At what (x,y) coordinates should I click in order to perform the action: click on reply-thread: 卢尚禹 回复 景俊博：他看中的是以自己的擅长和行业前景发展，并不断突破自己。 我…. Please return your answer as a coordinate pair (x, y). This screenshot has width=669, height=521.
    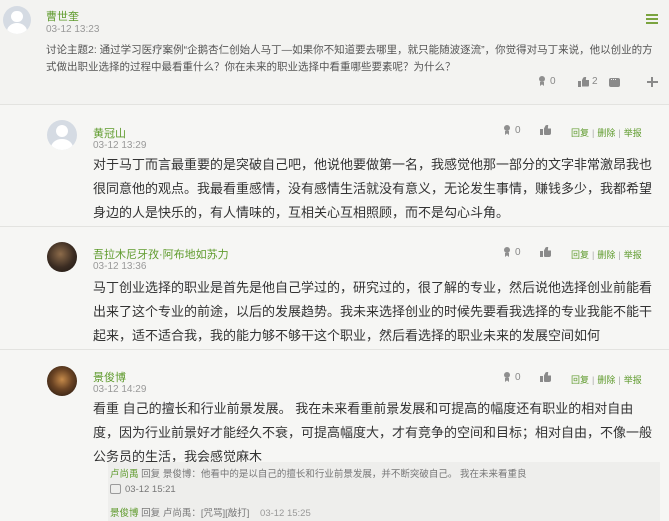
    Looking at the image, I should click on (384, 491).